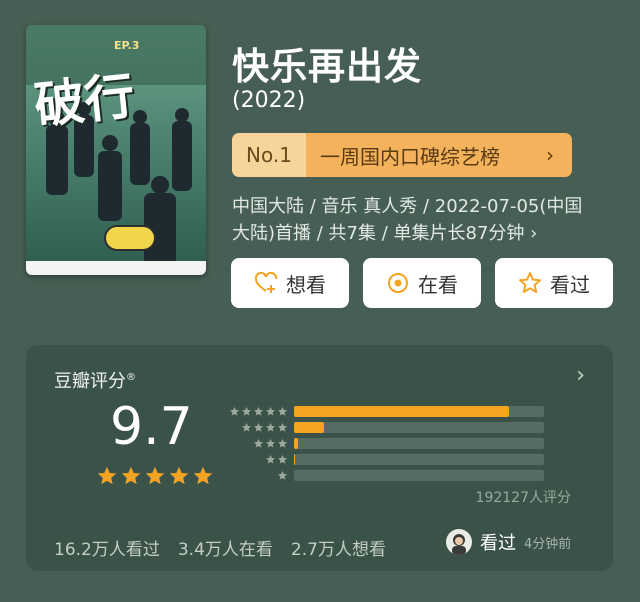 The image size is (640, 602). What do you see at coordinates (256, 475) in the screenshot?
I see `bar-stars` at bounding box center [256, 475].